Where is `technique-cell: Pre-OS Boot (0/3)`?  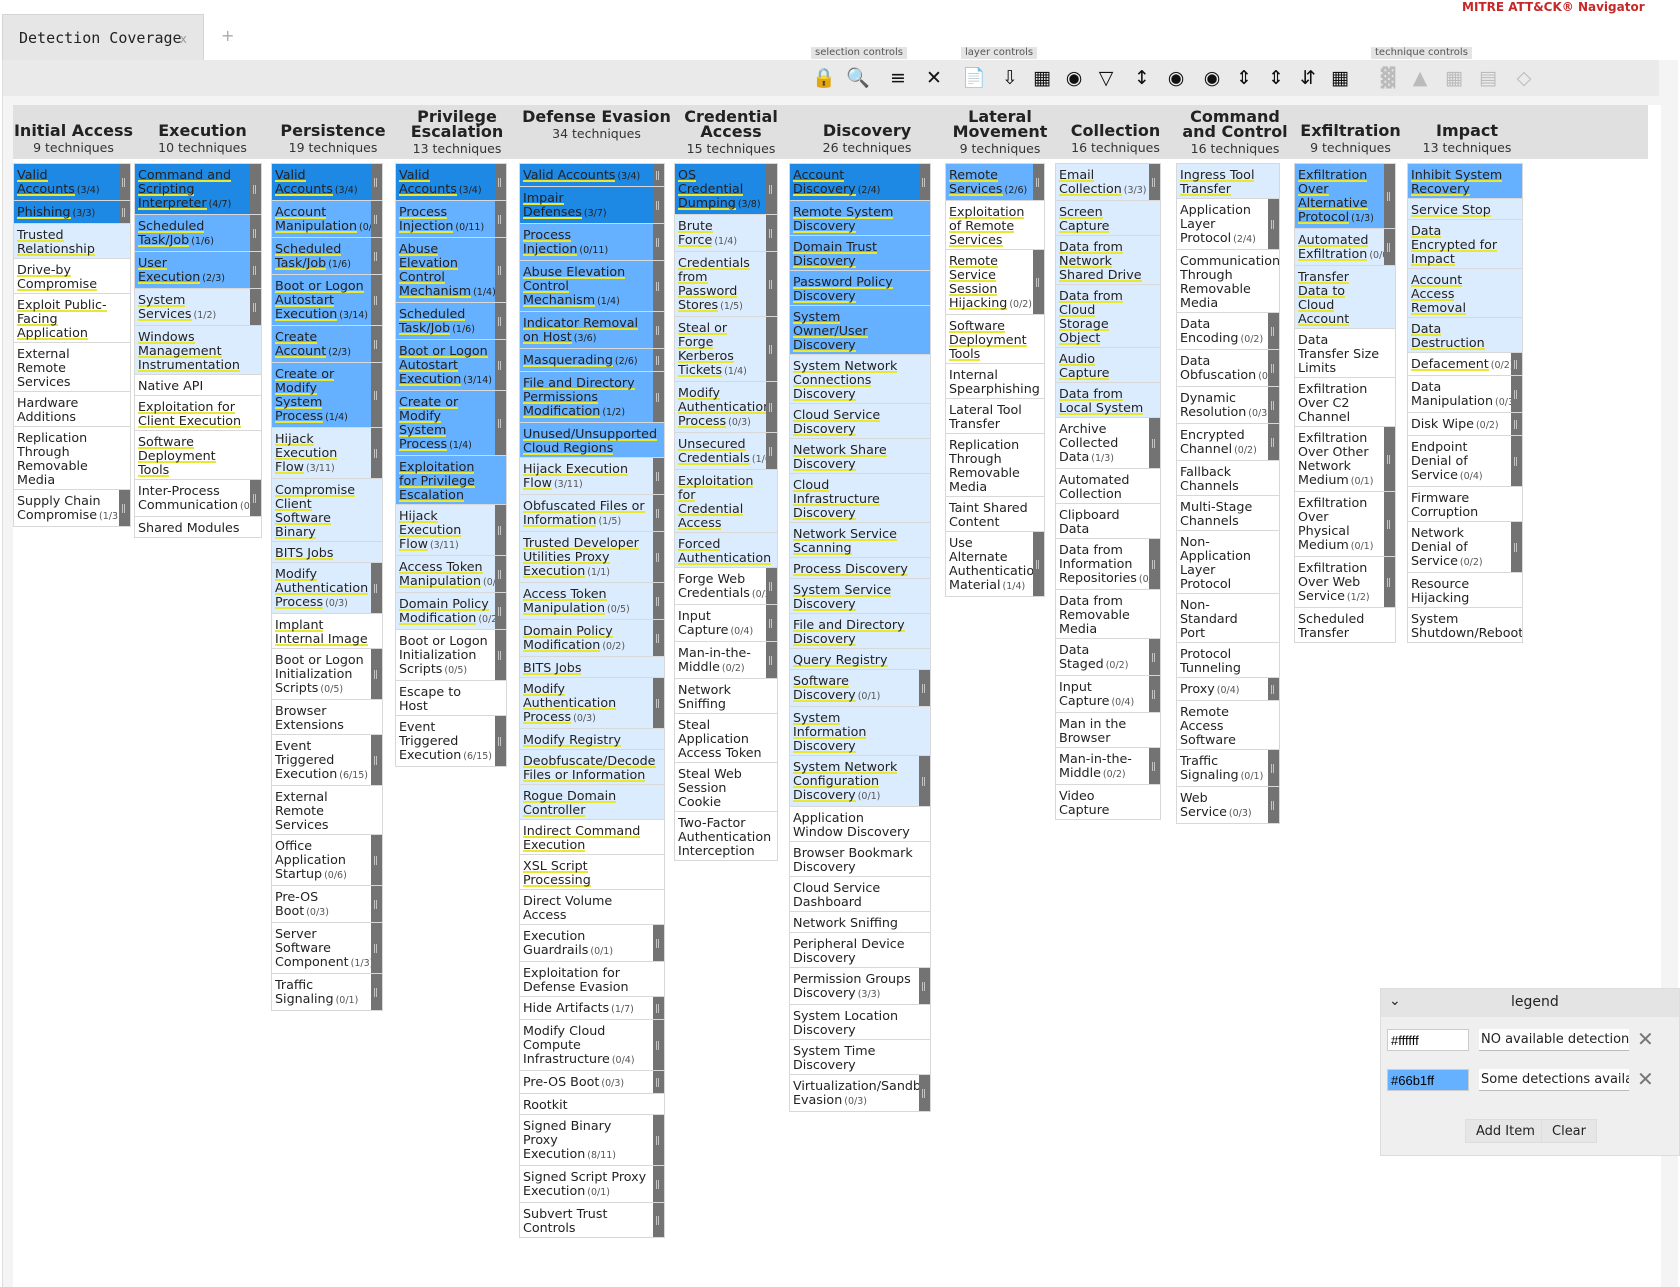
technique-cell: Pre-OS Boot (0/3) is located at coordinates (327, 903).